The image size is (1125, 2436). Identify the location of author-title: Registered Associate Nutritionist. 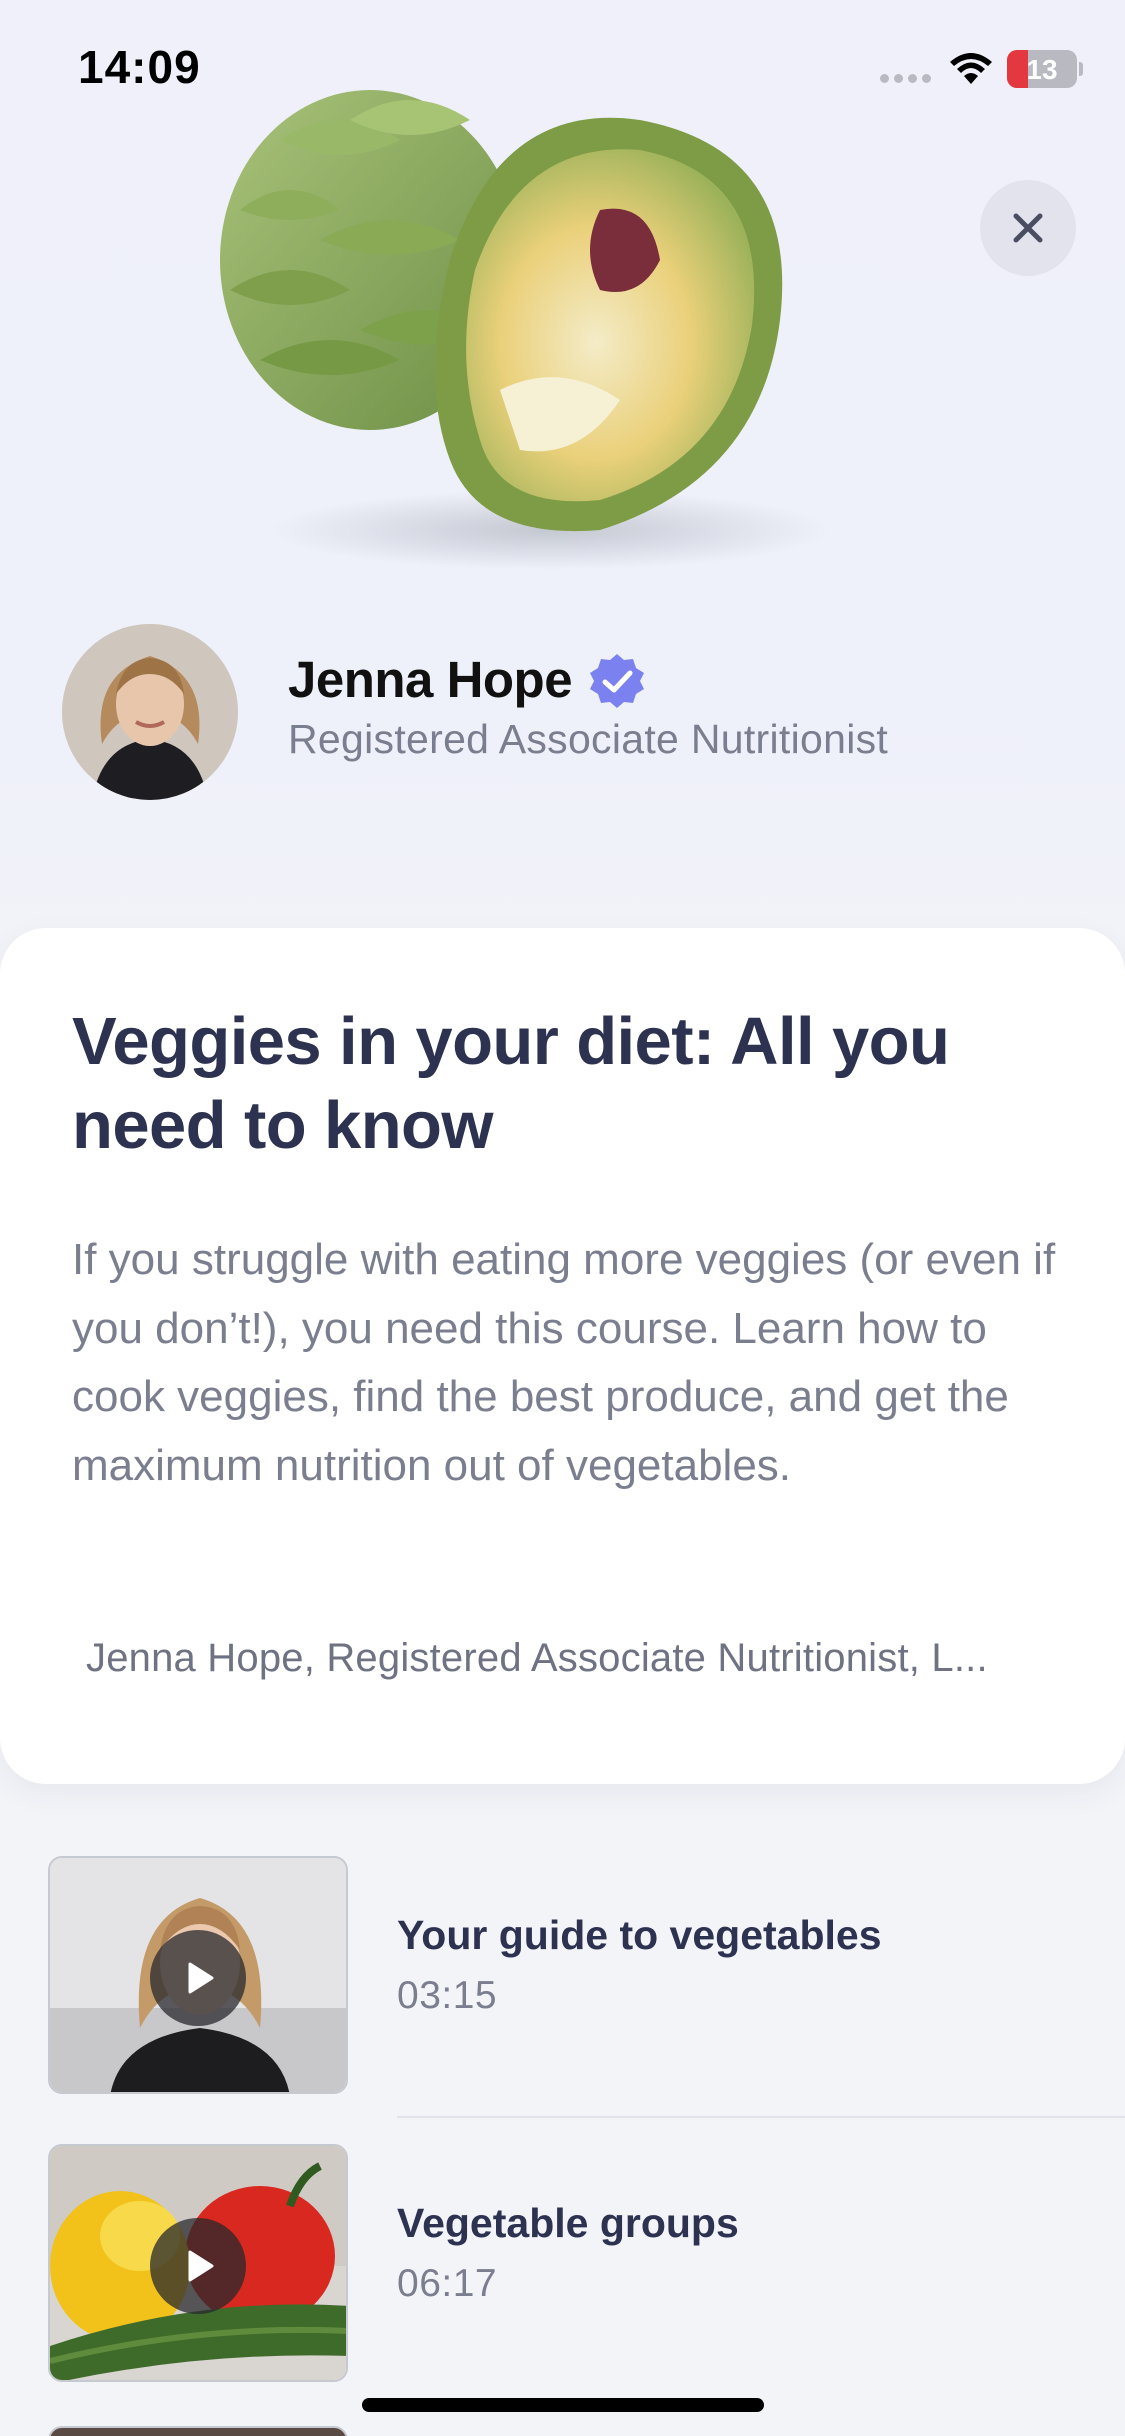
(588, 739).